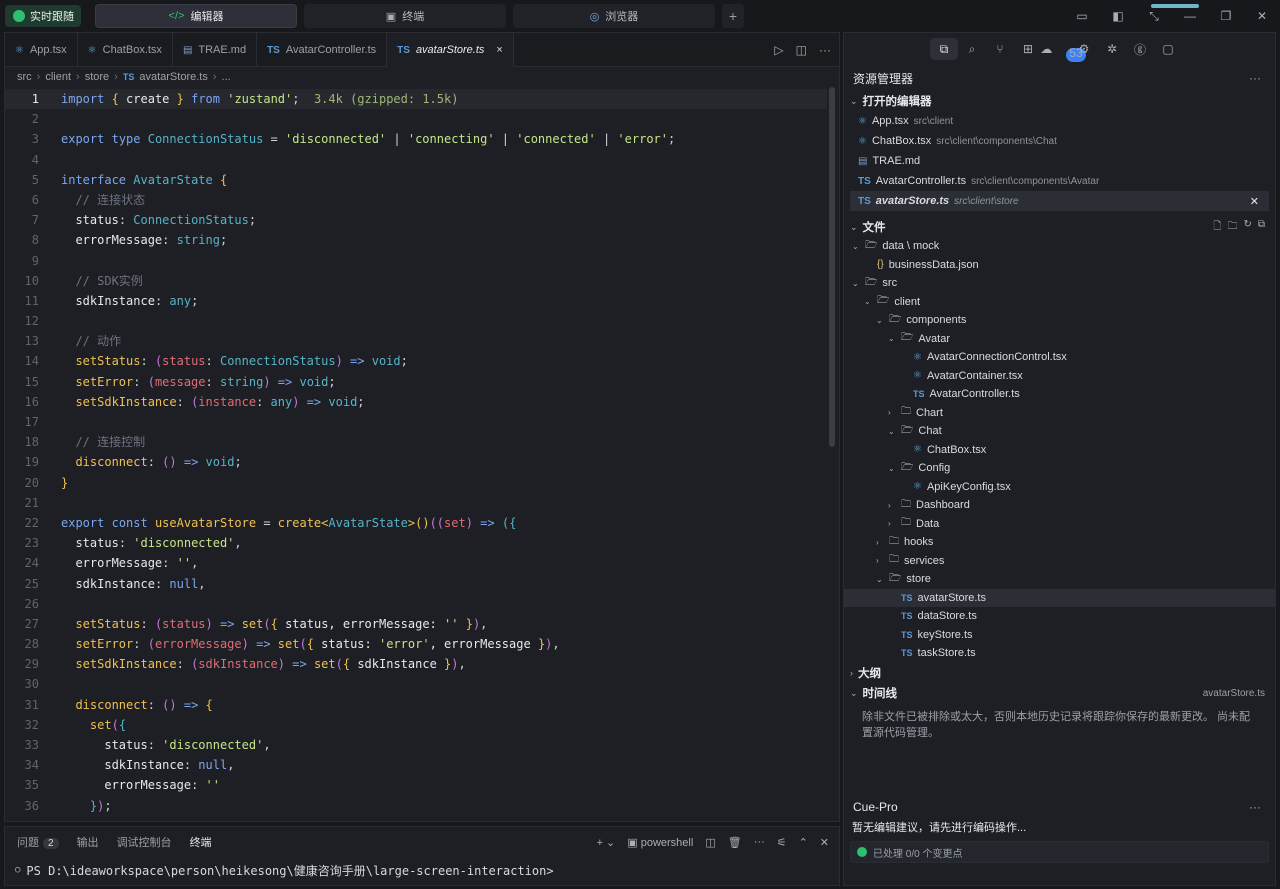  What do you see at coordinates (1059, 673) in the screenshot?
I see `outline-header: › 大纲` at bounding box center [1059, 673].